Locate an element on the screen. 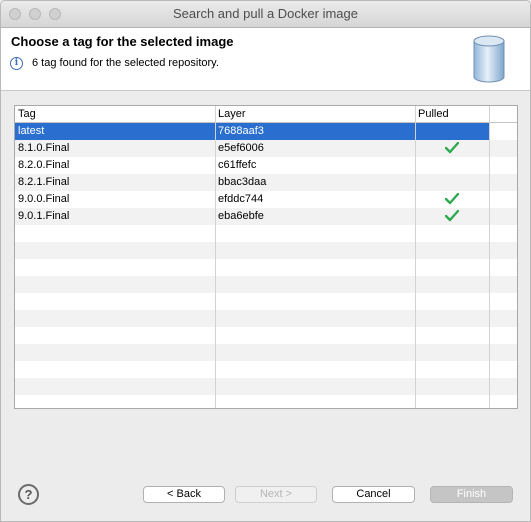 The height and width of the screenshot is (522, 531). table-row: 8.2.1.Final bbac3daa is located at coordinates (266, 182).